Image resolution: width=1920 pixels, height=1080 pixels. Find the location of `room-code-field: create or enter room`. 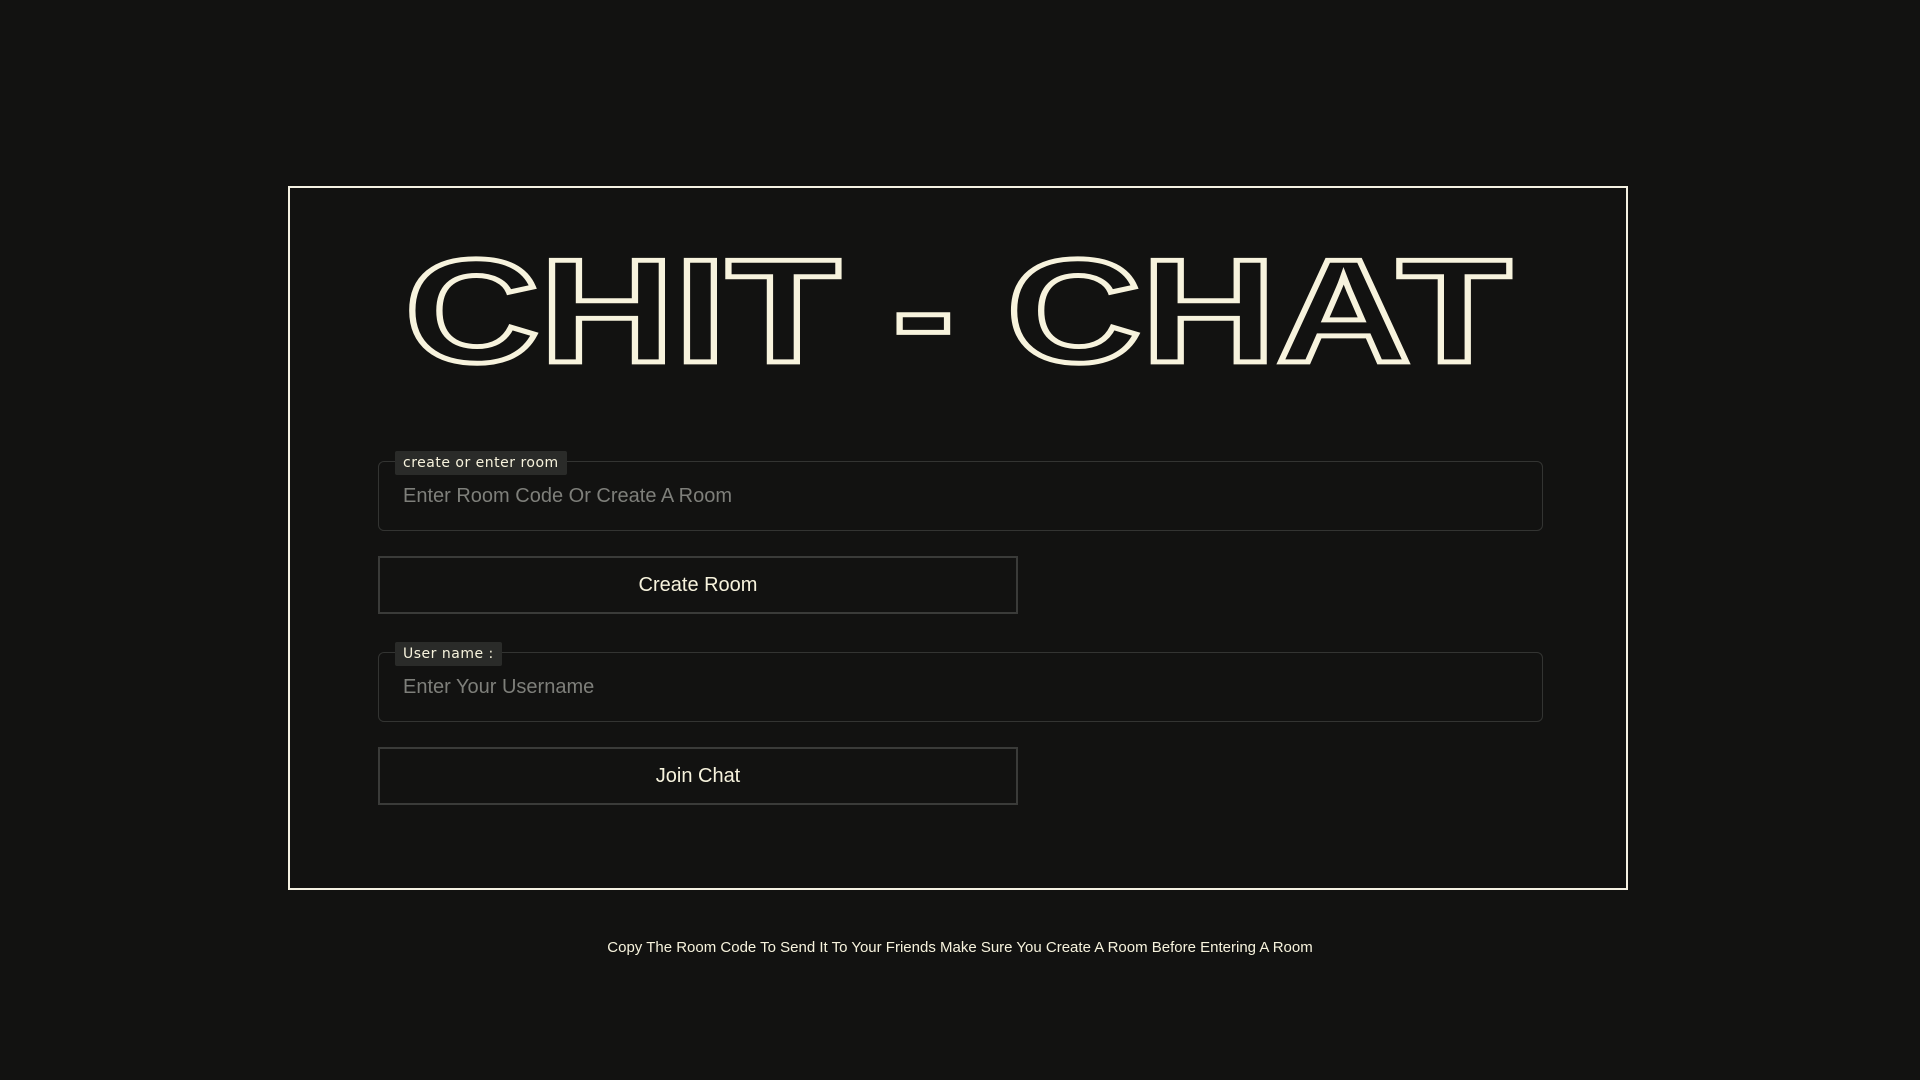

room-code-field: create or enter room is located at coordinates (960, 491).